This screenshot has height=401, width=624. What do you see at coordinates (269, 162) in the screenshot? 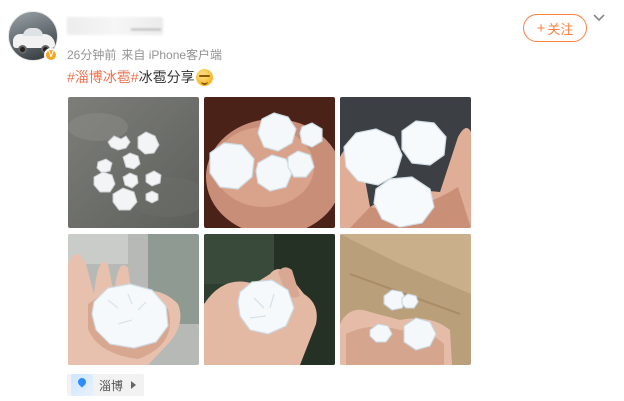
I see `photo-hailstones-in-palm-closeup` at bounding box center [269, 162].